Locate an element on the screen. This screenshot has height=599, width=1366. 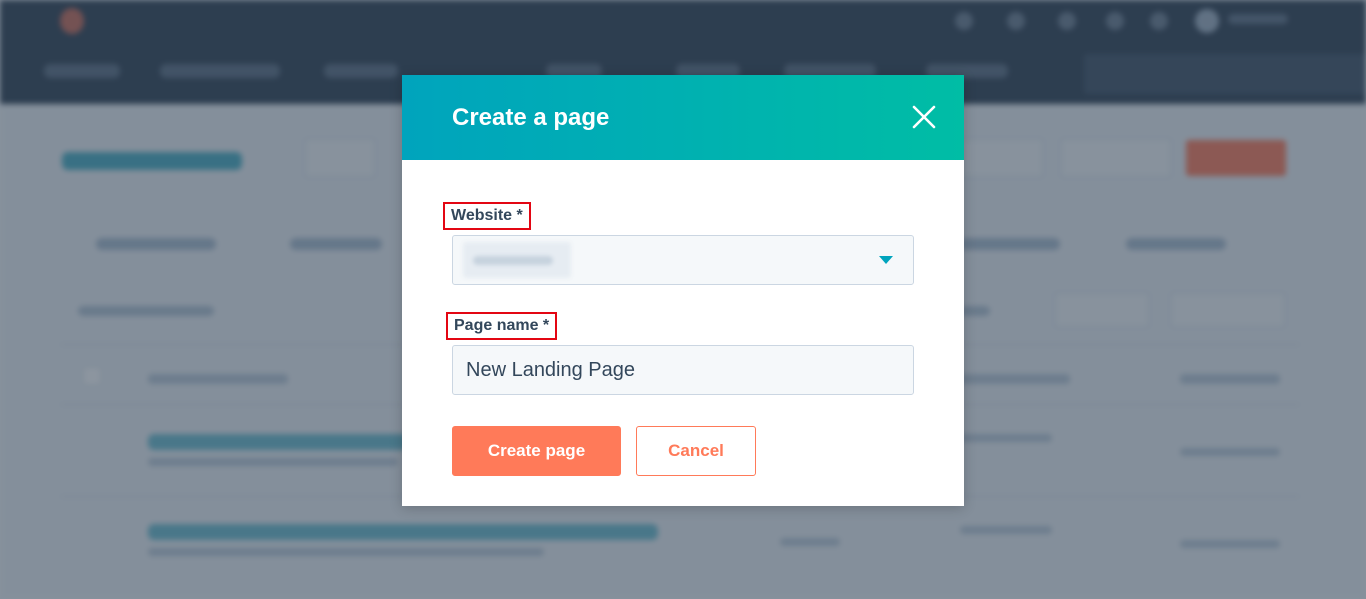
close-button is located at coordinates (924, 117).